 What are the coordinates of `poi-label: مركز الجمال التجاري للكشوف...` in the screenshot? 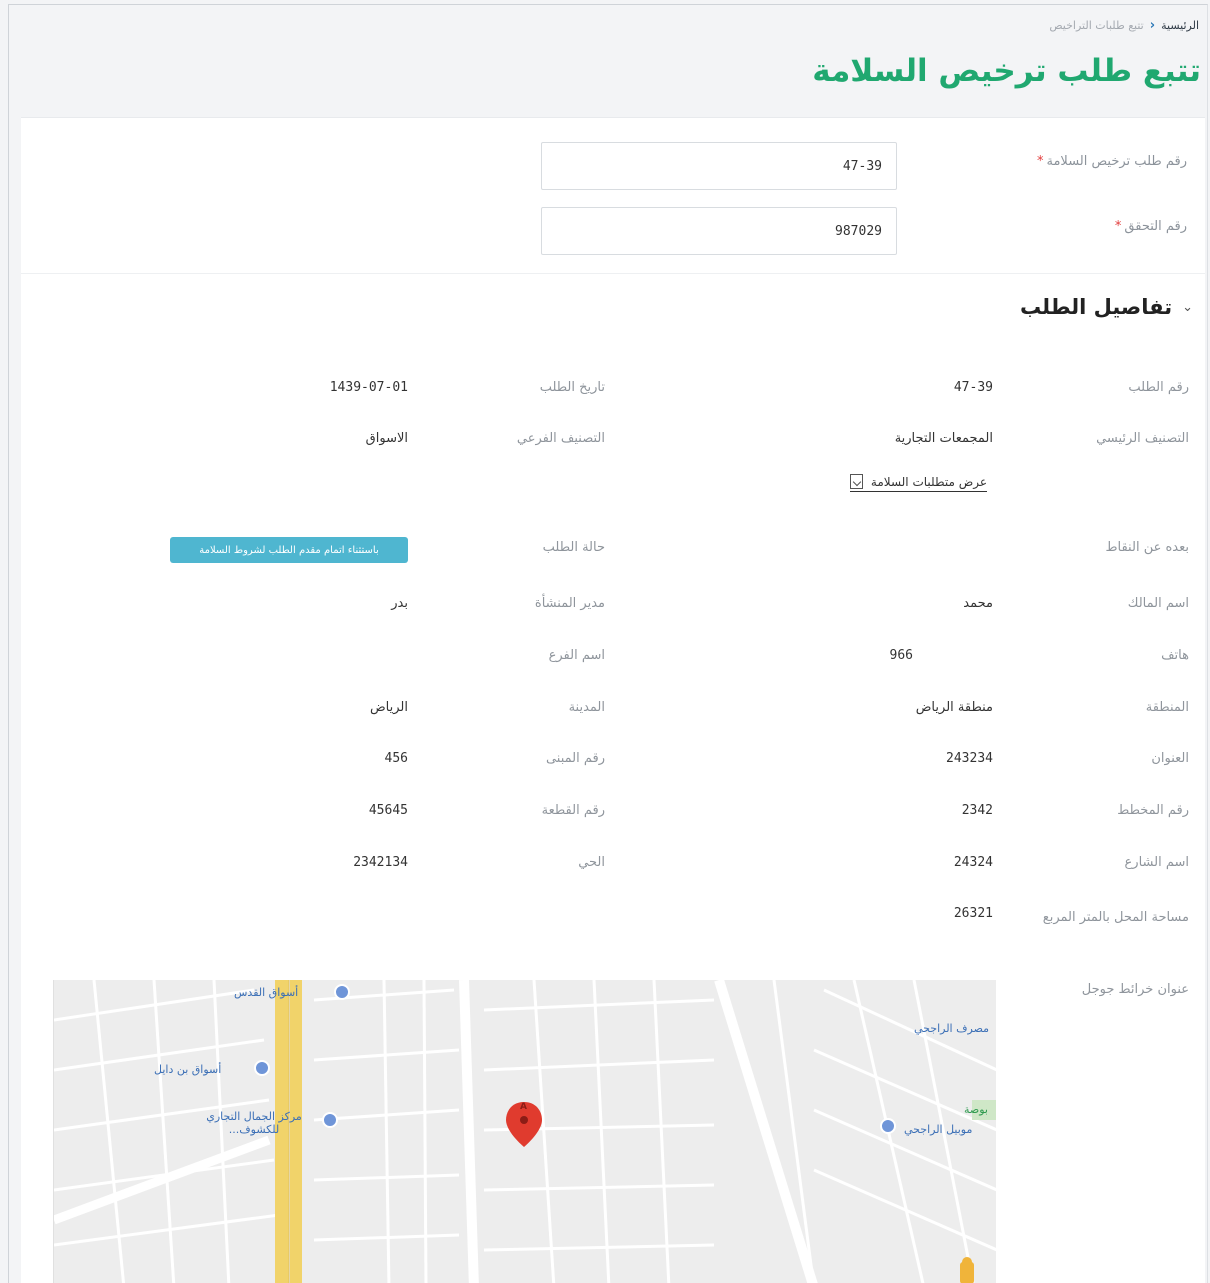 It's located at (254, 1123).